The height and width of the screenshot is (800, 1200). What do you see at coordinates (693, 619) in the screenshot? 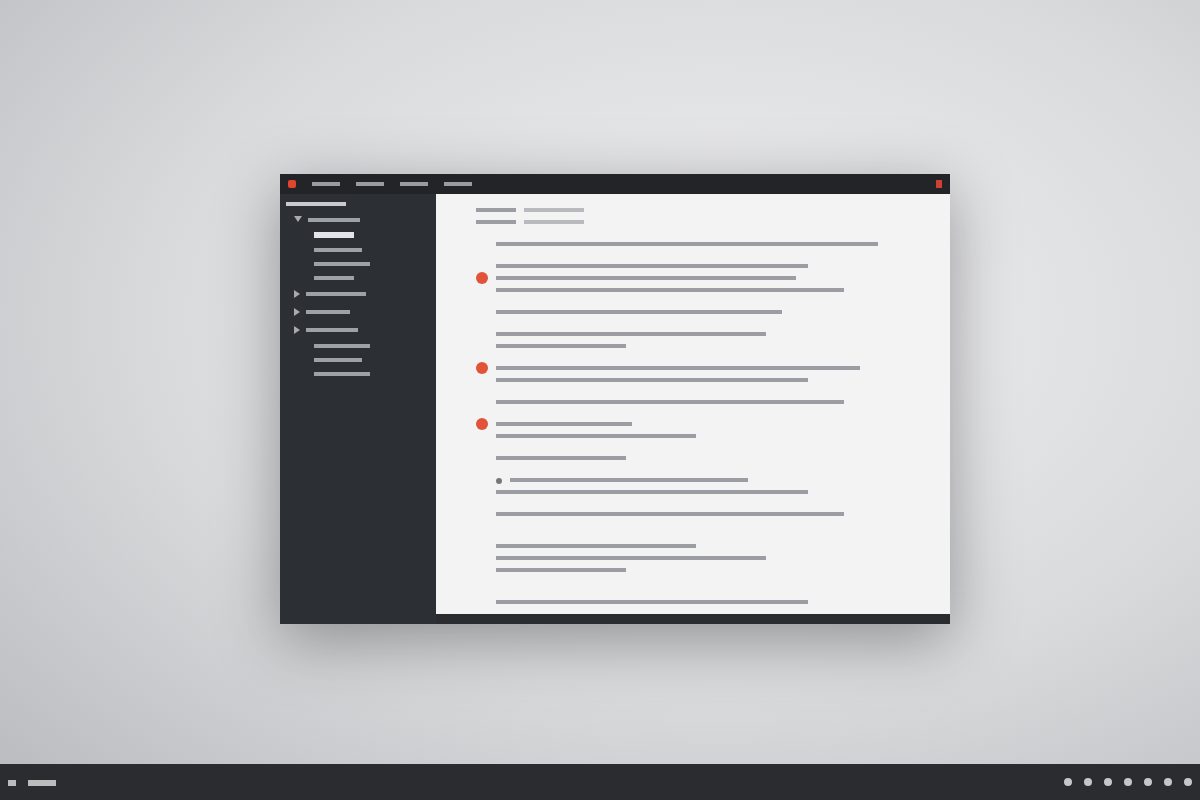
I see `scroll-bar` at bounding box center [693, 619].